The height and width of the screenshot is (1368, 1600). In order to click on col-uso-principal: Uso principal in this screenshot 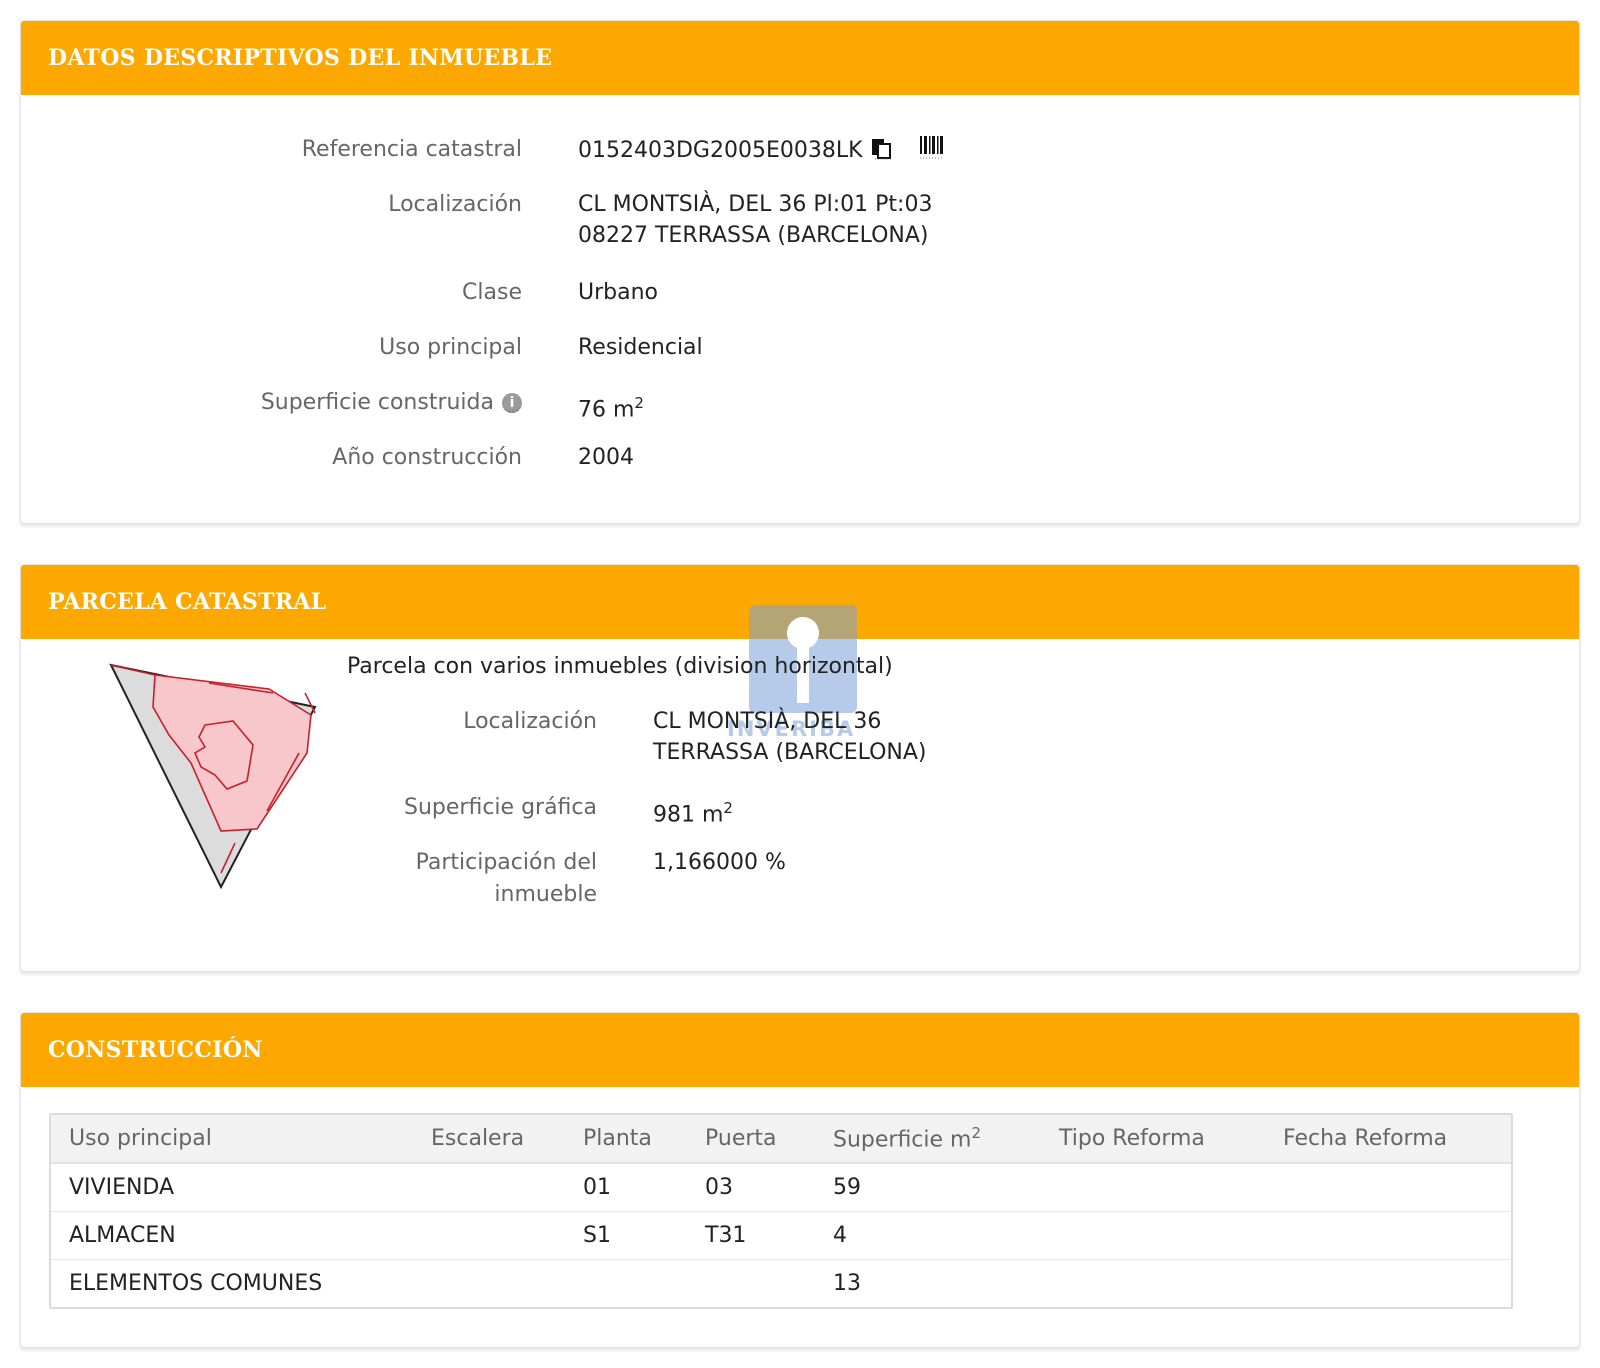, I will do `click(232, 1139)`.